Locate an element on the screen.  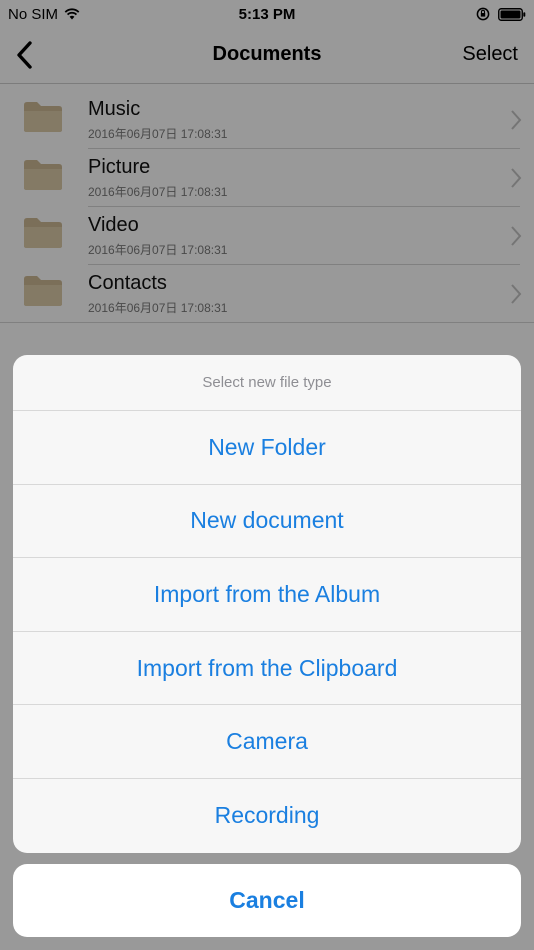
new-document-button: New document is located at coordinates (267, 522).